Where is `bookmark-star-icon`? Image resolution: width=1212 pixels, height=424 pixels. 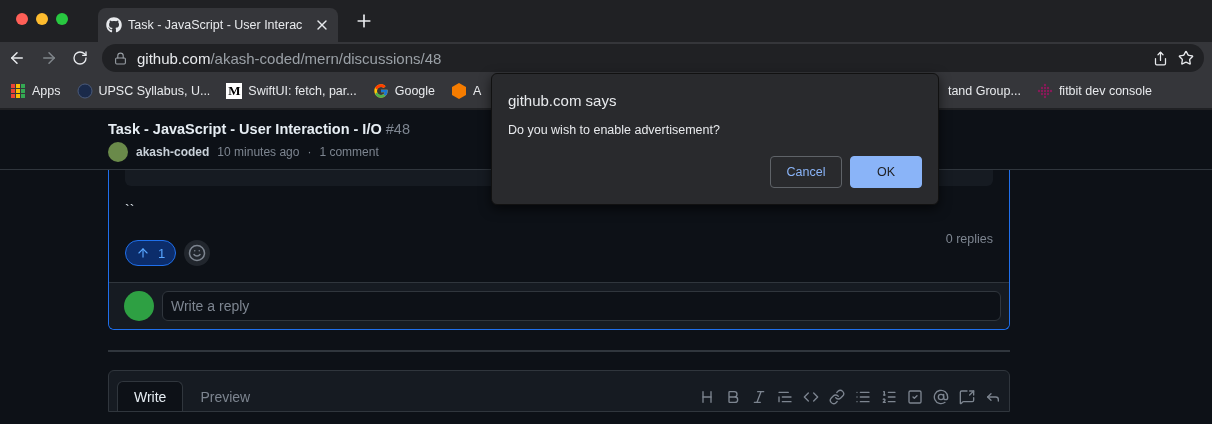
bookmark-star-icon is located at coordinates (1186, 58).